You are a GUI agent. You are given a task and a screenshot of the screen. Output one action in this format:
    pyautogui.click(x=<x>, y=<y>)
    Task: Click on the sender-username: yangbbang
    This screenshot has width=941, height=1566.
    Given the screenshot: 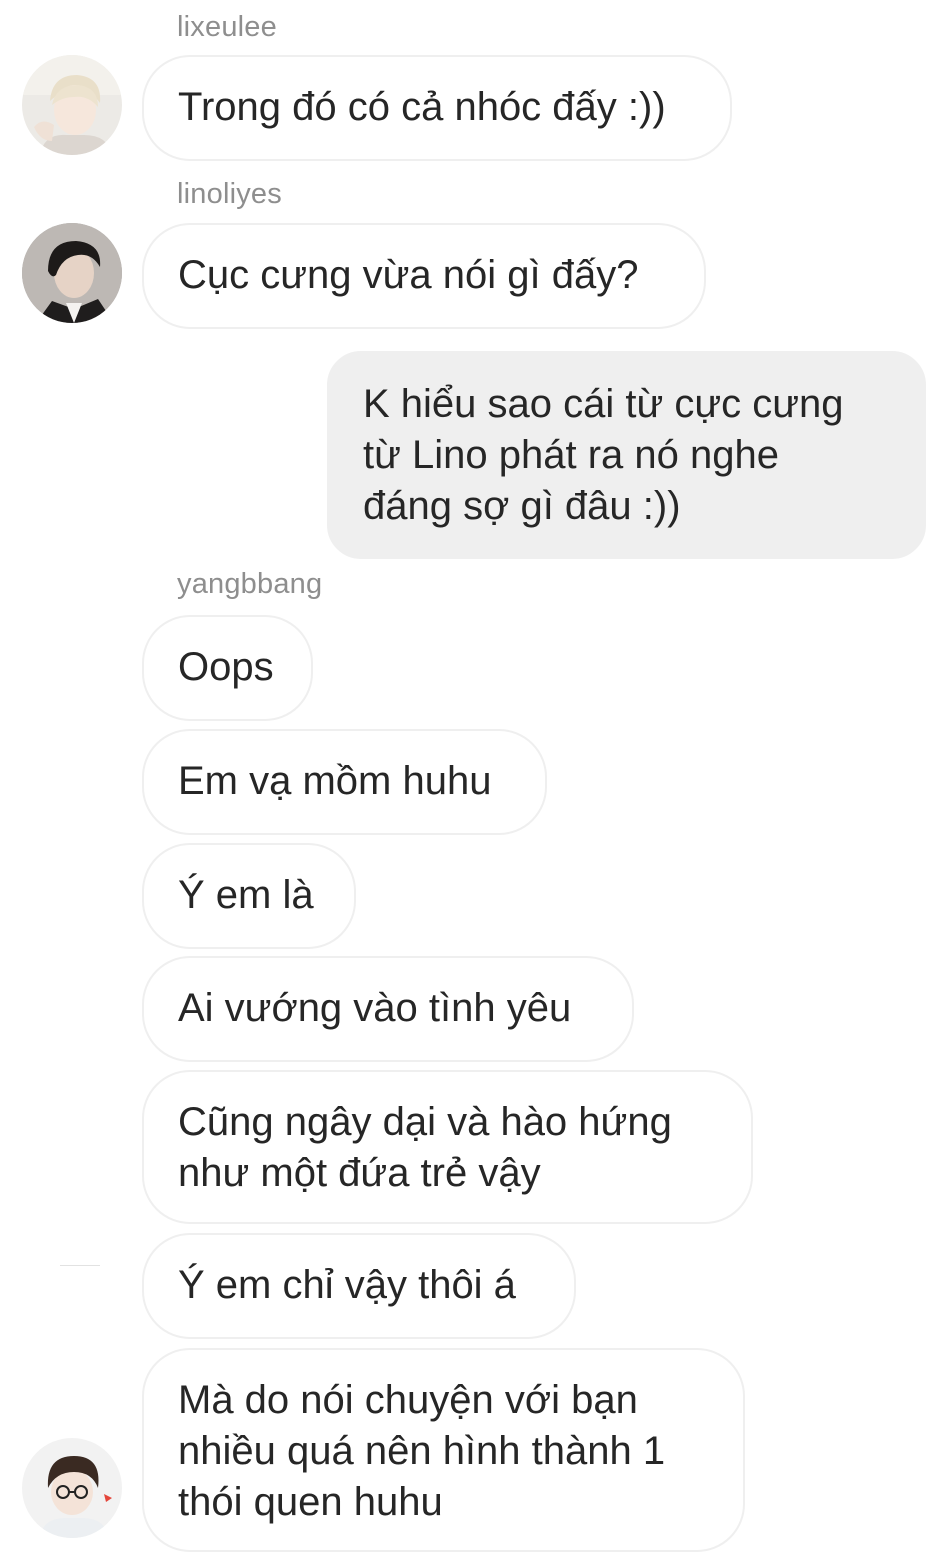 What is the action you would take?
    pyautogui.click(x=249, y=584)
    